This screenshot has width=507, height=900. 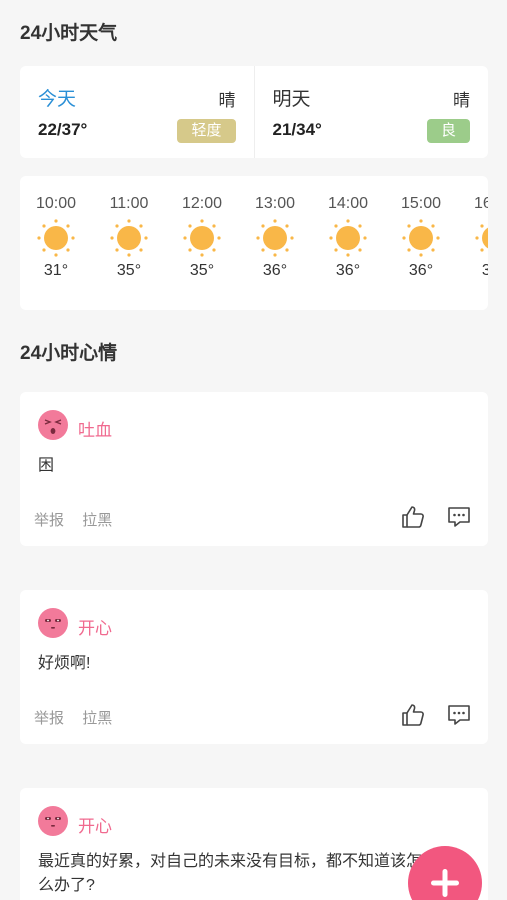 I want to click on hour-item: 13:00 36°, so click(x=275, y=237).